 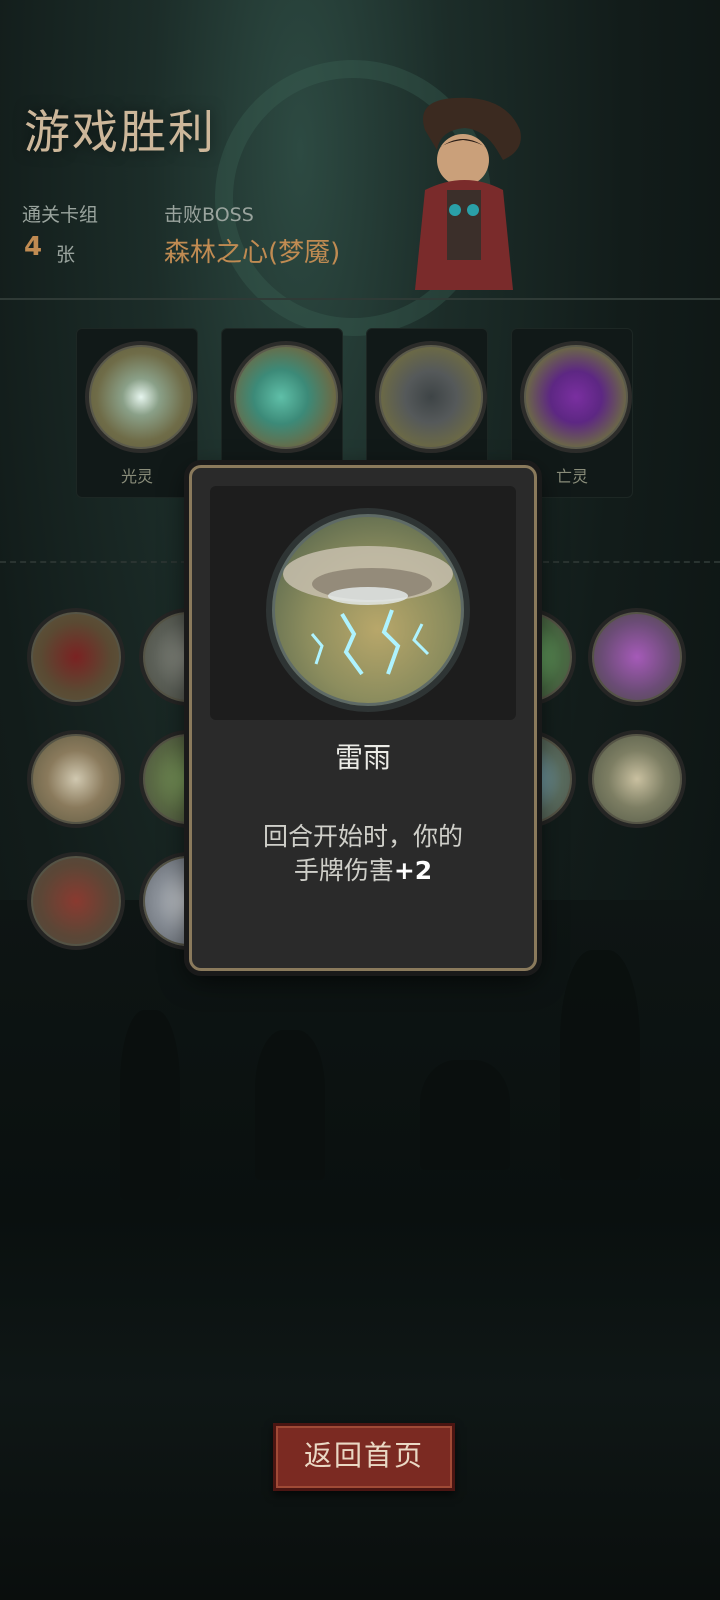 What do you see at coordinates (468, 193) in the screenshot?
I see `hero-character` at bounding box center [468, 193].